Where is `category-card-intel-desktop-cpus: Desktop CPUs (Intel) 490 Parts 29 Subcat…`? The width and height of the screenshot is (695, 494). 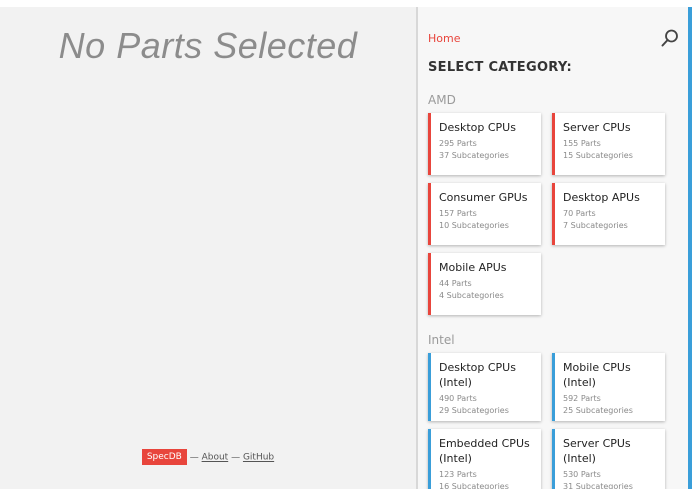
category-card-intel-desktop-cpus: Desktop CPUs (Intel) 490 Parts 29 Subcat… is located at coordinates (484, 387).